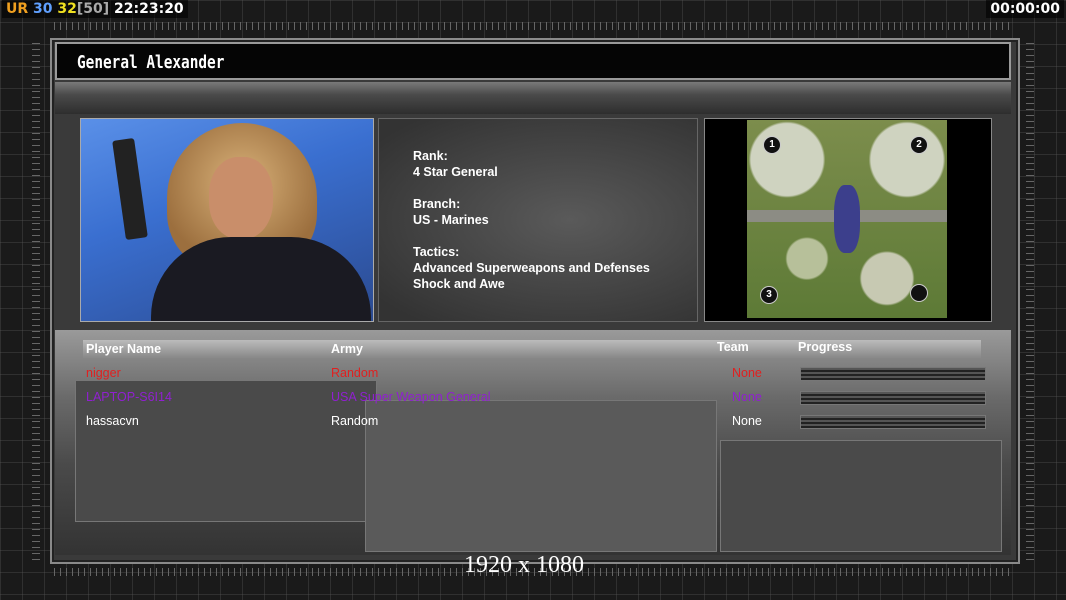 This screenshot has width=1066, height=600. I want to click on header-progress: Progress, so click(825, 347).